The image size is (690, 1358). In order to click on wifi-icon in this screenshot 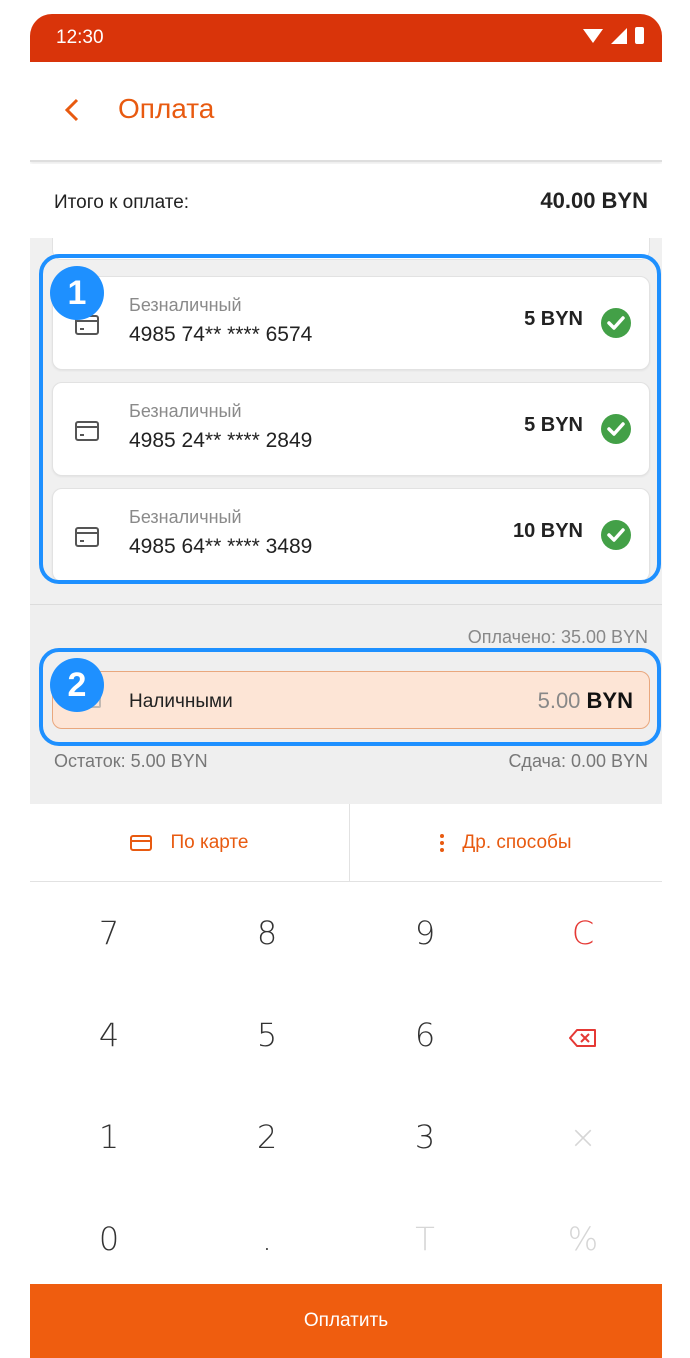, I will do `click(593, 35)`.